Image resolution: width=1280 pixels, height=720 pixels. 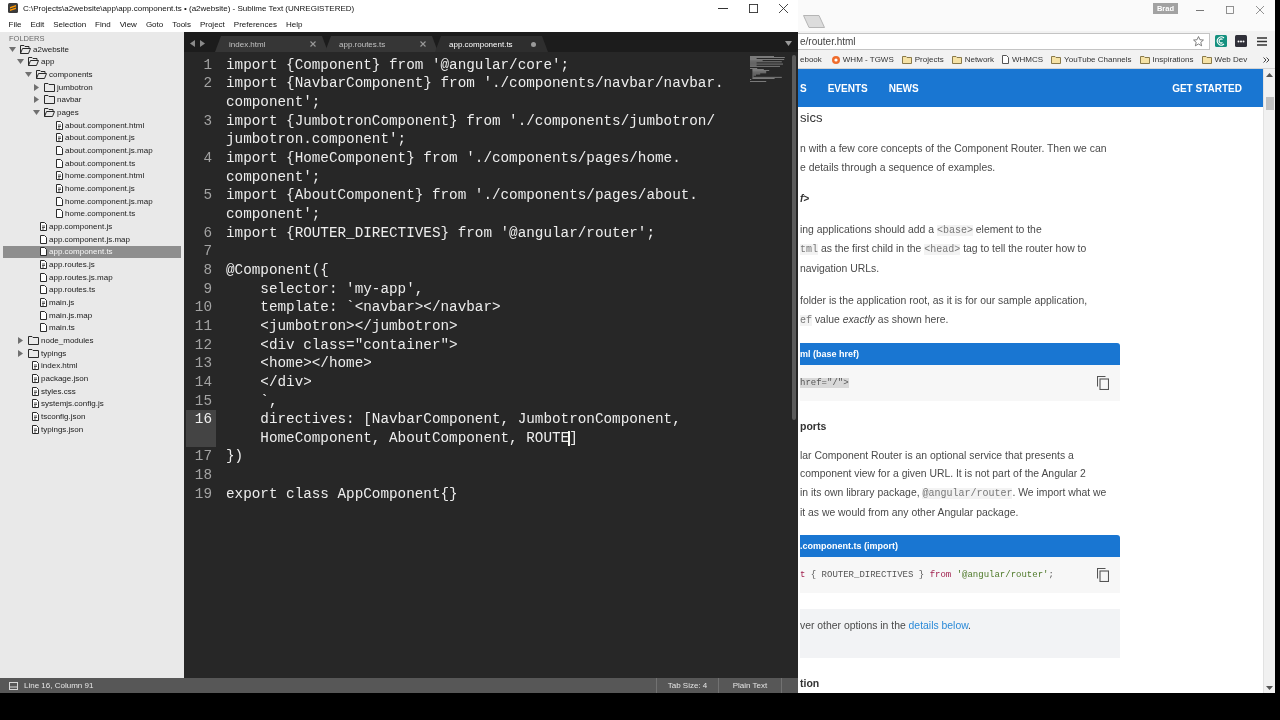 I want to click on file-tree-item: main.js.map, so click(x=92, y=315).